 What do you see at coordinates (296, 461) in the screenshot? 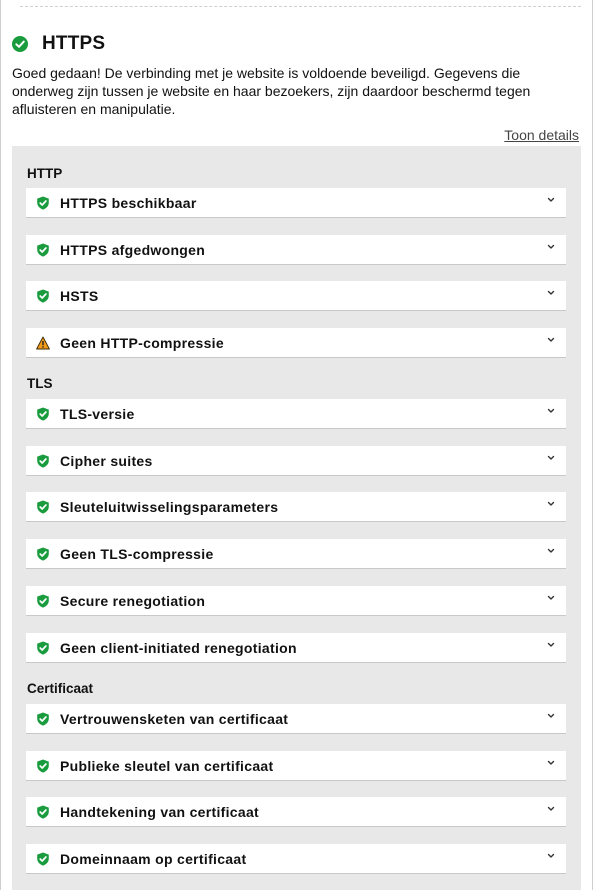
I see `check-item: Cipher suites` at bounding box center [296, 461].